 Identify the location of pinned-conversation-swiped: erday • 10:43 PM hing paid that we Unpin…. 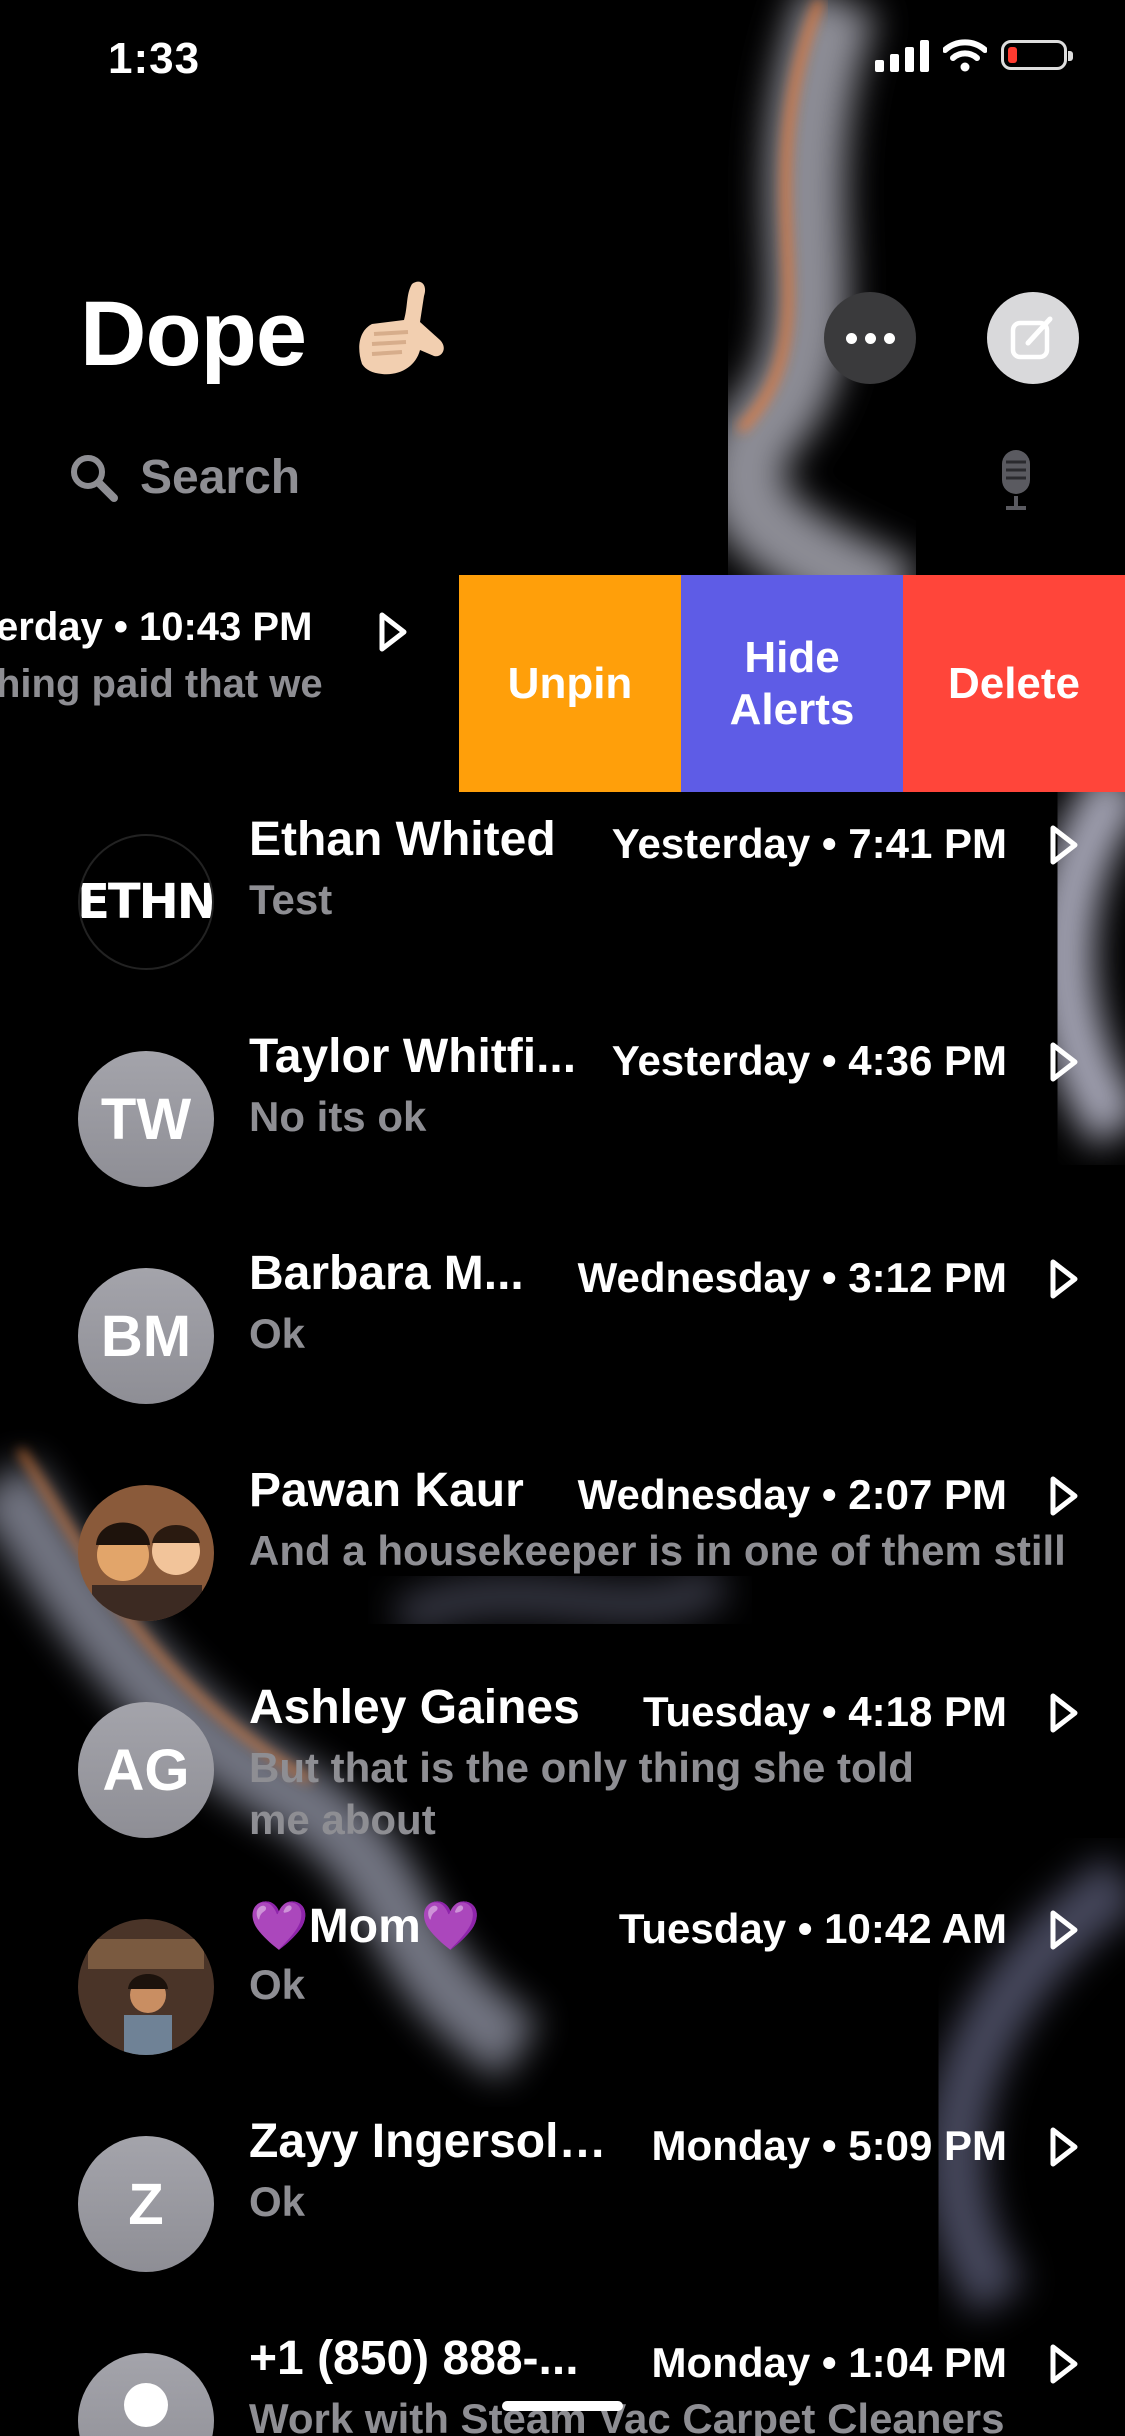
(562, 683).